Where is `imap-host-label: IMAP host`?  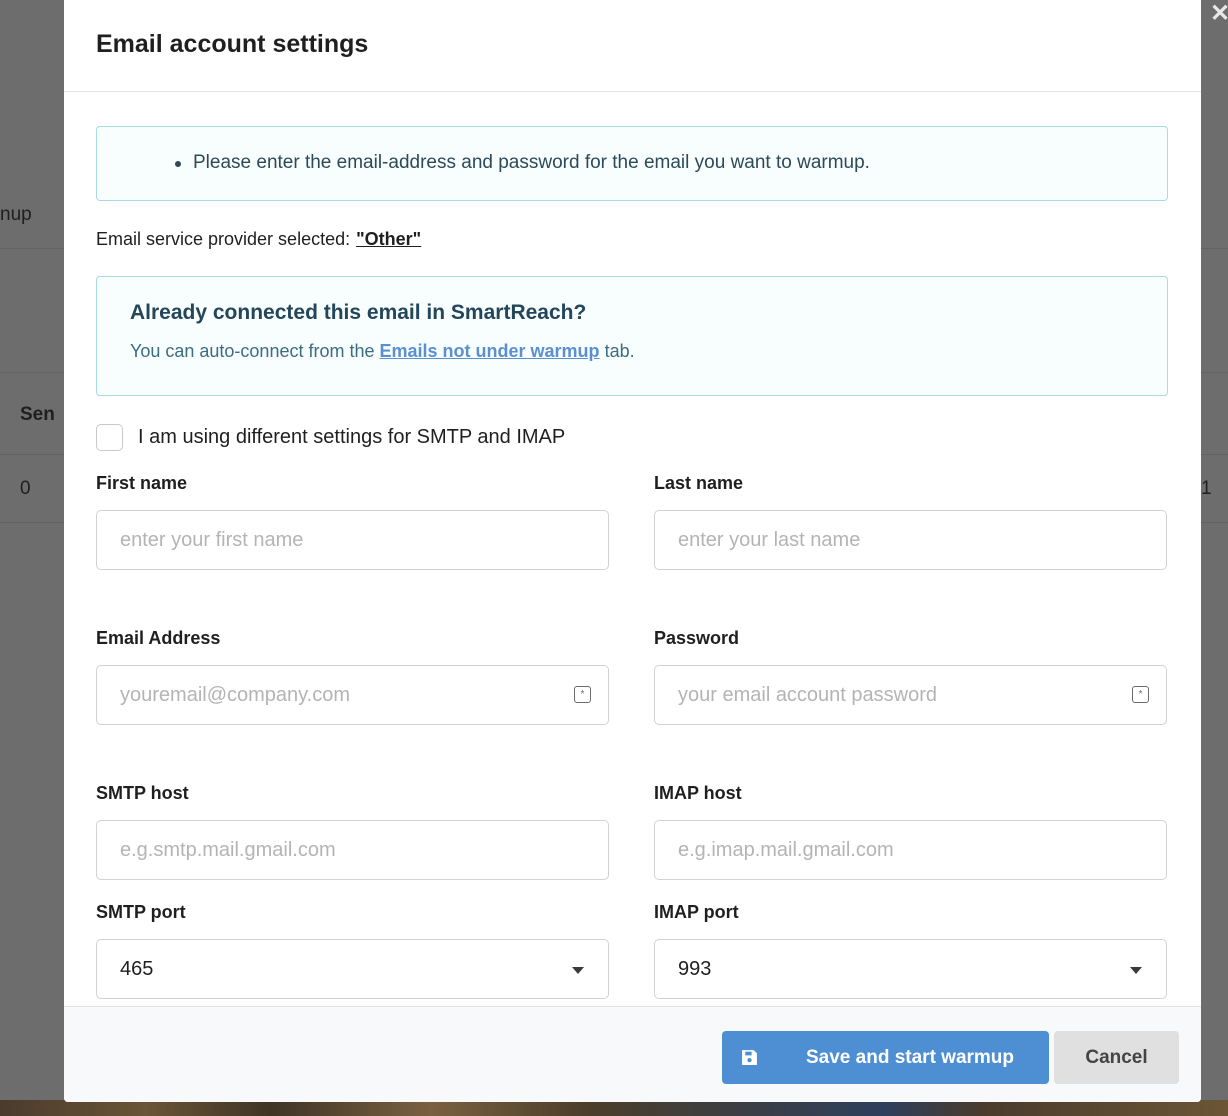
imap-host-label: IMAP host is located at coordinates (698, 793).